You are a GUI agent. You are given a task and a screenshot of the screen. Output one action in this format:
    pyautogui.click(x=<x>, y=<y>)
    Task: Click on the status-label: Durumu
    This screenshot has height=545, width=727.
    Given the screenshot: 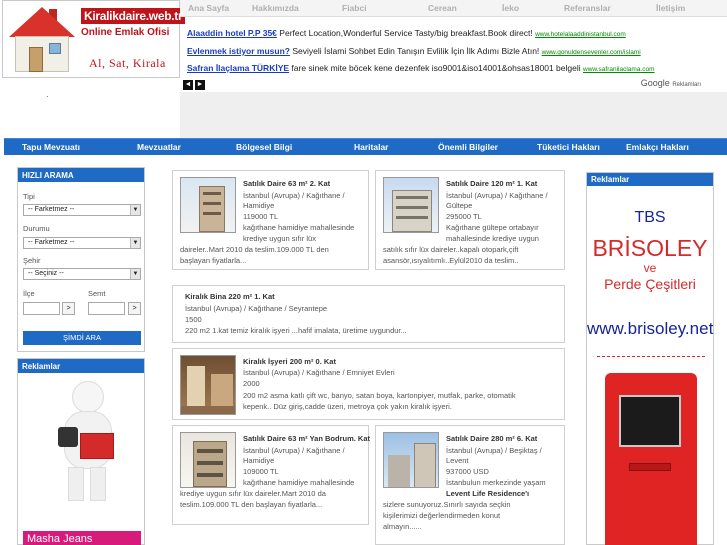 What is the action you would take?
    pyautogui.click(x=36, y=228)
    